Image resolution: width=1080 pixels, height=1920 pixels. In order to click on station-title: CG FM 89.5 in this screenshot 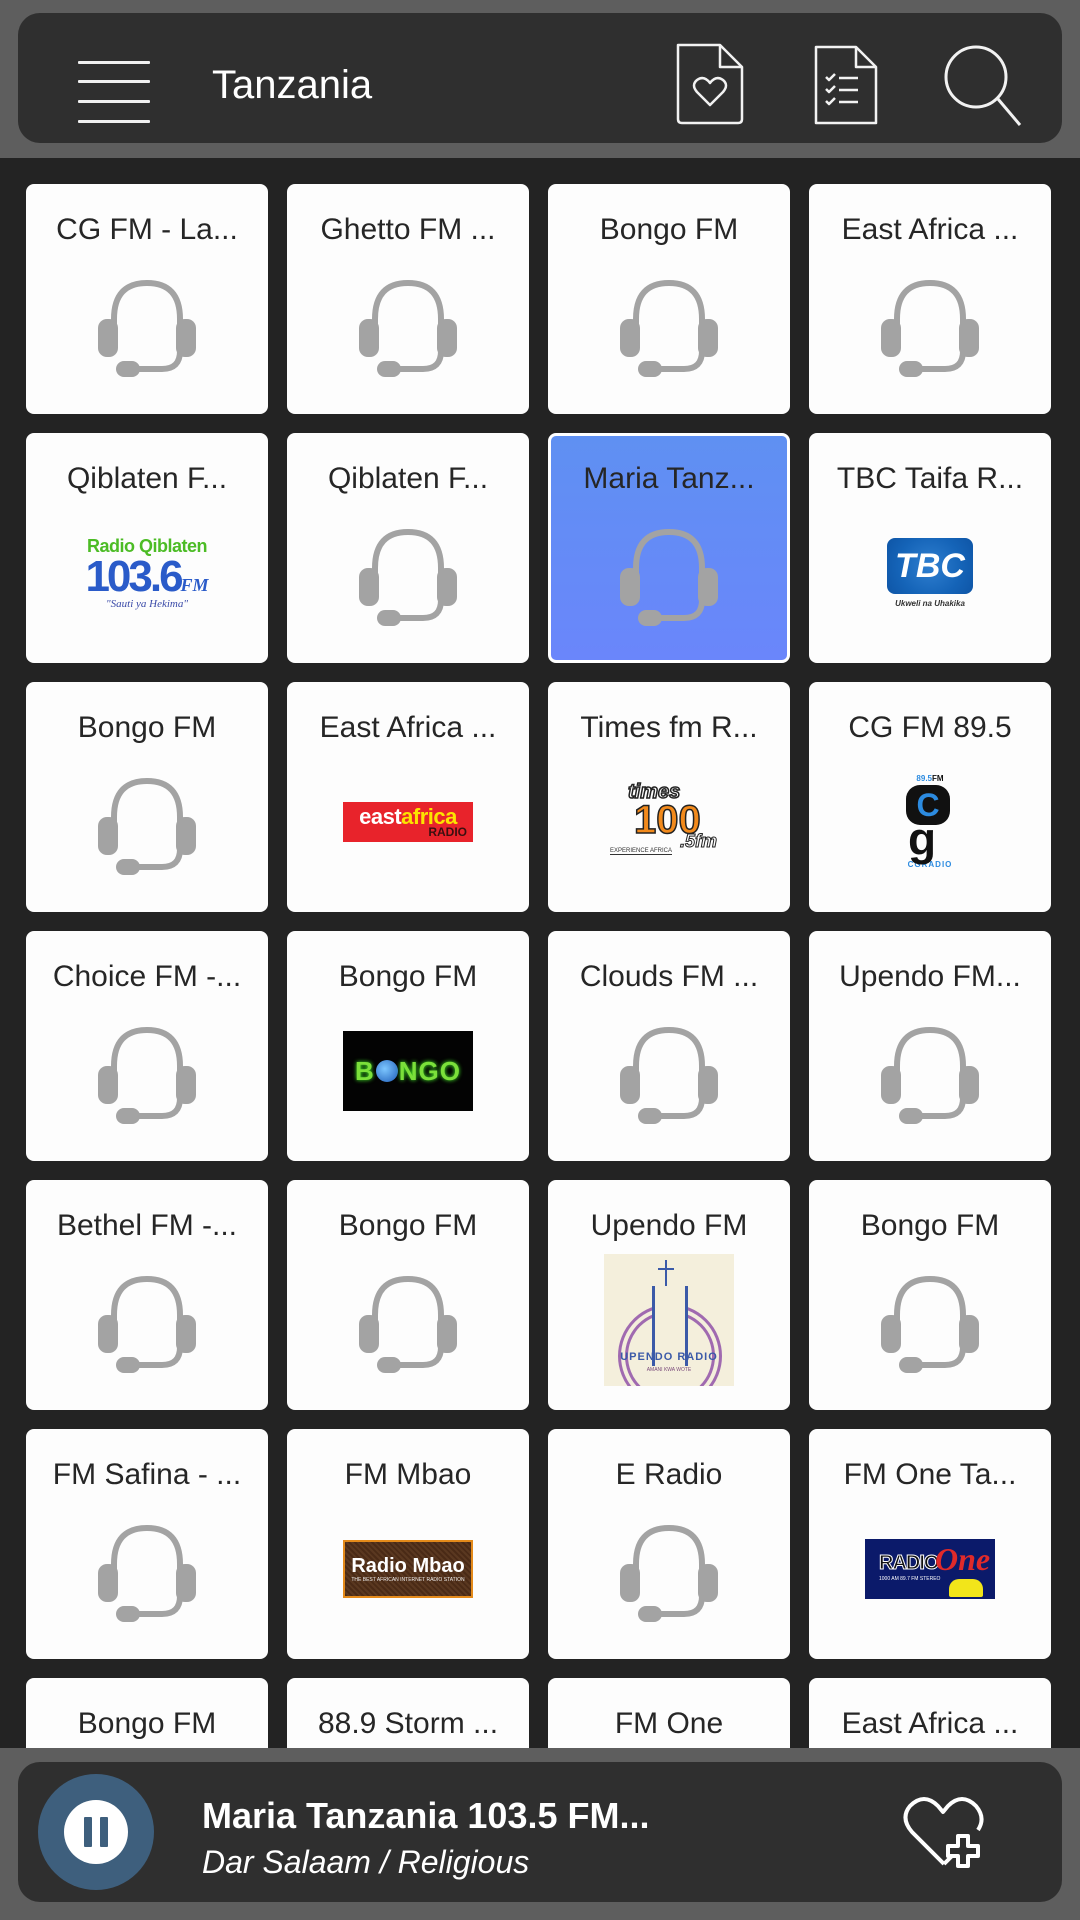, I will do `click(930, 727)`.